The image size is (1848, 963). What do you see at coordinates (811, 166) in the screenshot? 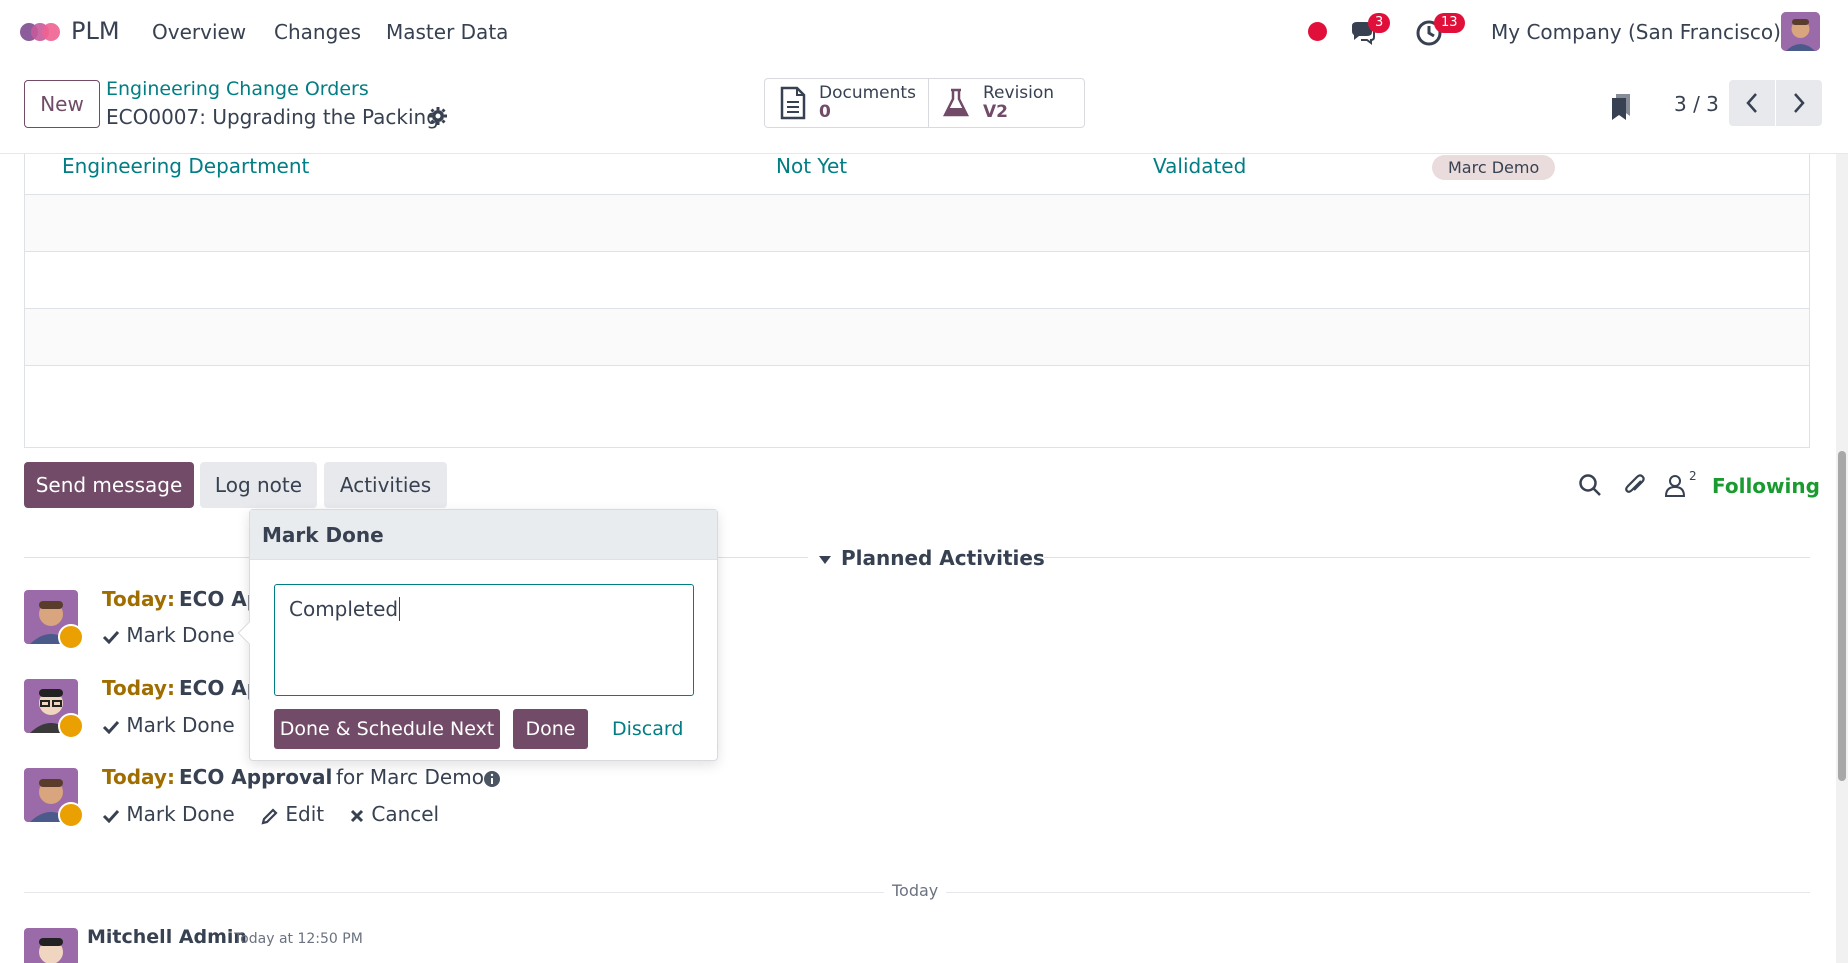
I see `status-cell: Not Yet` at bounding box center [811, 166].